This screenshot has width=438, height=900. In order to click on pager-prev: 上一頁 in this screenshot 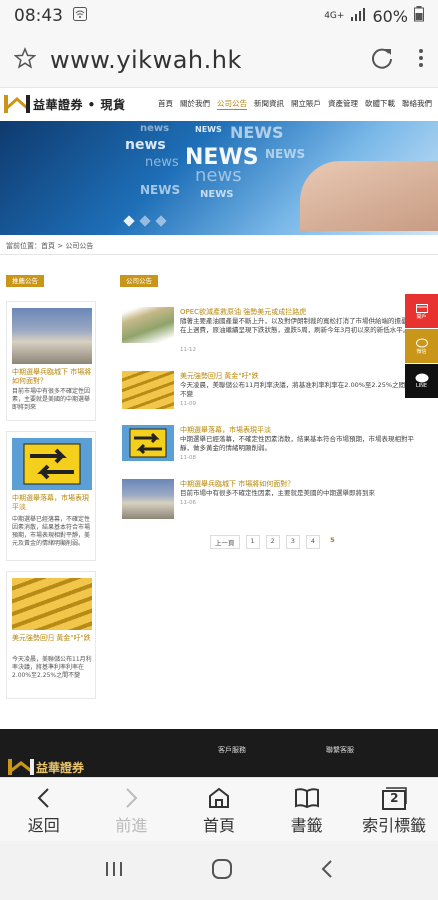, I will do `click(225, 542)`.